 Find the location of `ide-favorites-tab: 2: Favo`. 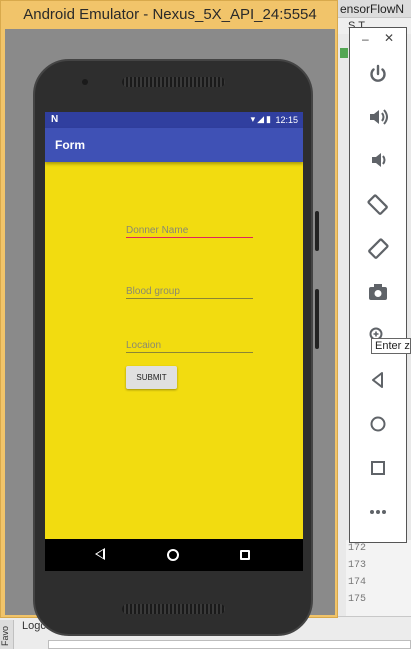

ide-favorites-tab: 2: Favo is located at coordinates (7, 634).